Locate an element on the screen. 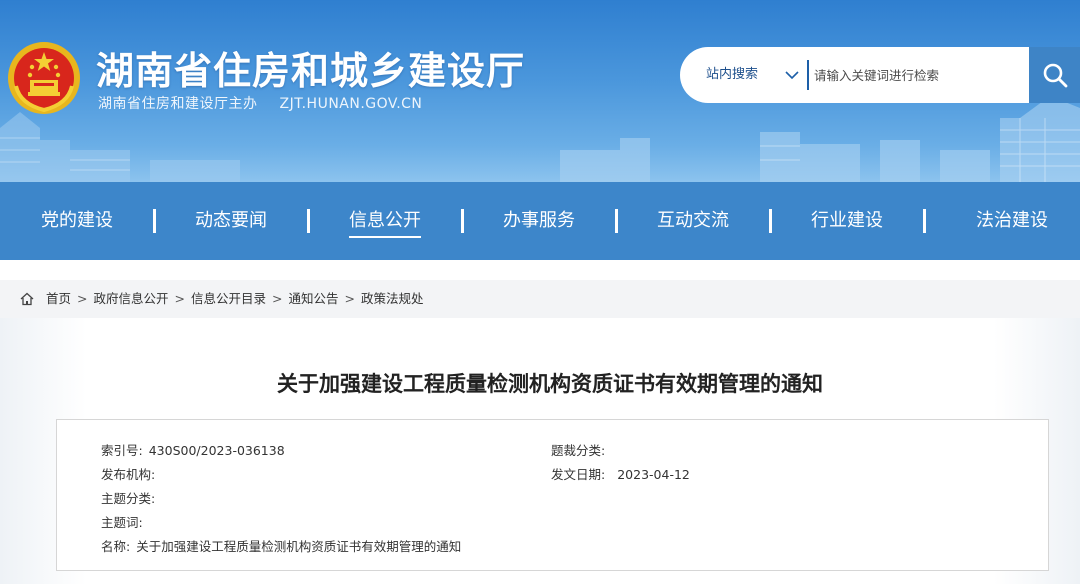  meta-name-label: 名称: is located at coordinates (116, 546).